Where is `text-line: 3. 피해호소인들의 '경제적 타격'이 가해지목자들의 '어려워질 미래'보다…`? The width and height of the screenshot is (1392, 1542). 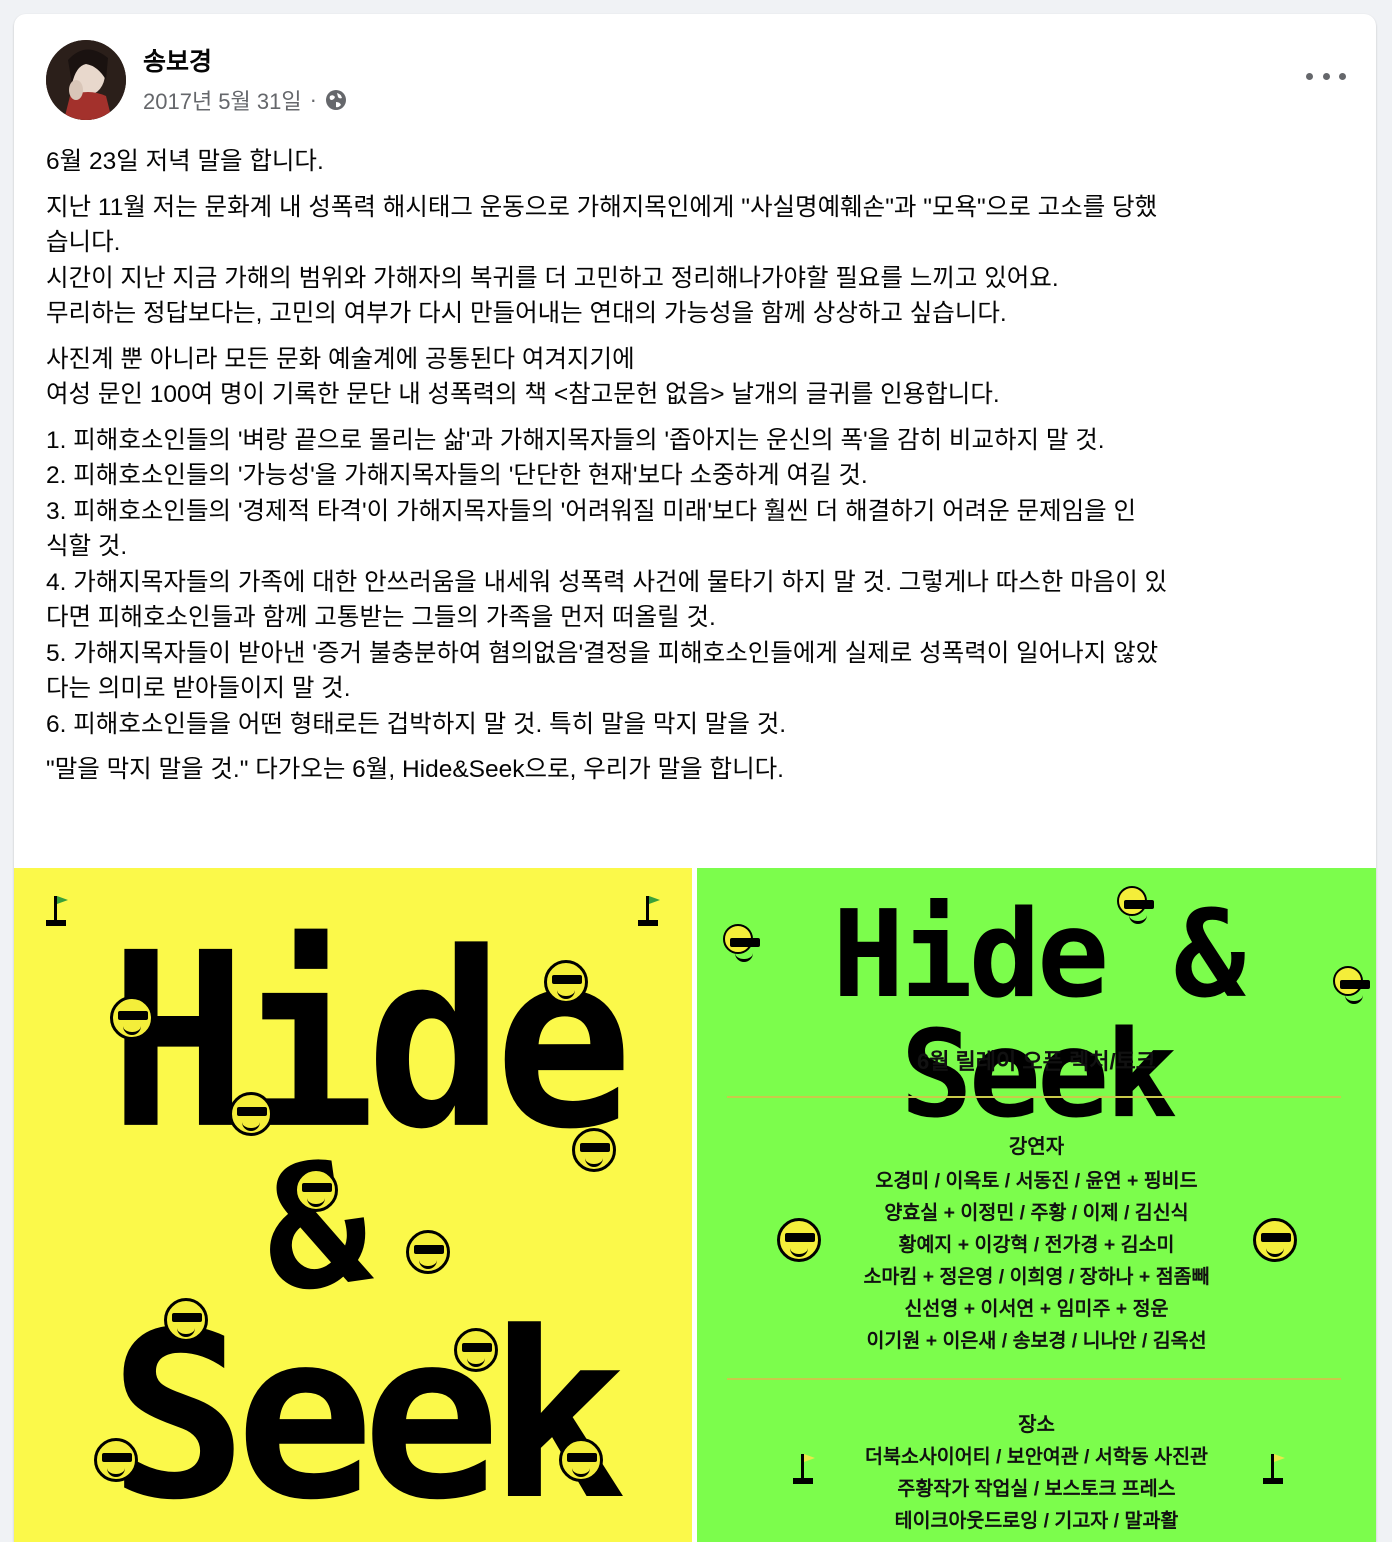
text-line: 3. 피해호소인들의 '경제적 타격'이 가해지목자들의 '어려워질 미래'보다… is located at coordinates (591, 511).